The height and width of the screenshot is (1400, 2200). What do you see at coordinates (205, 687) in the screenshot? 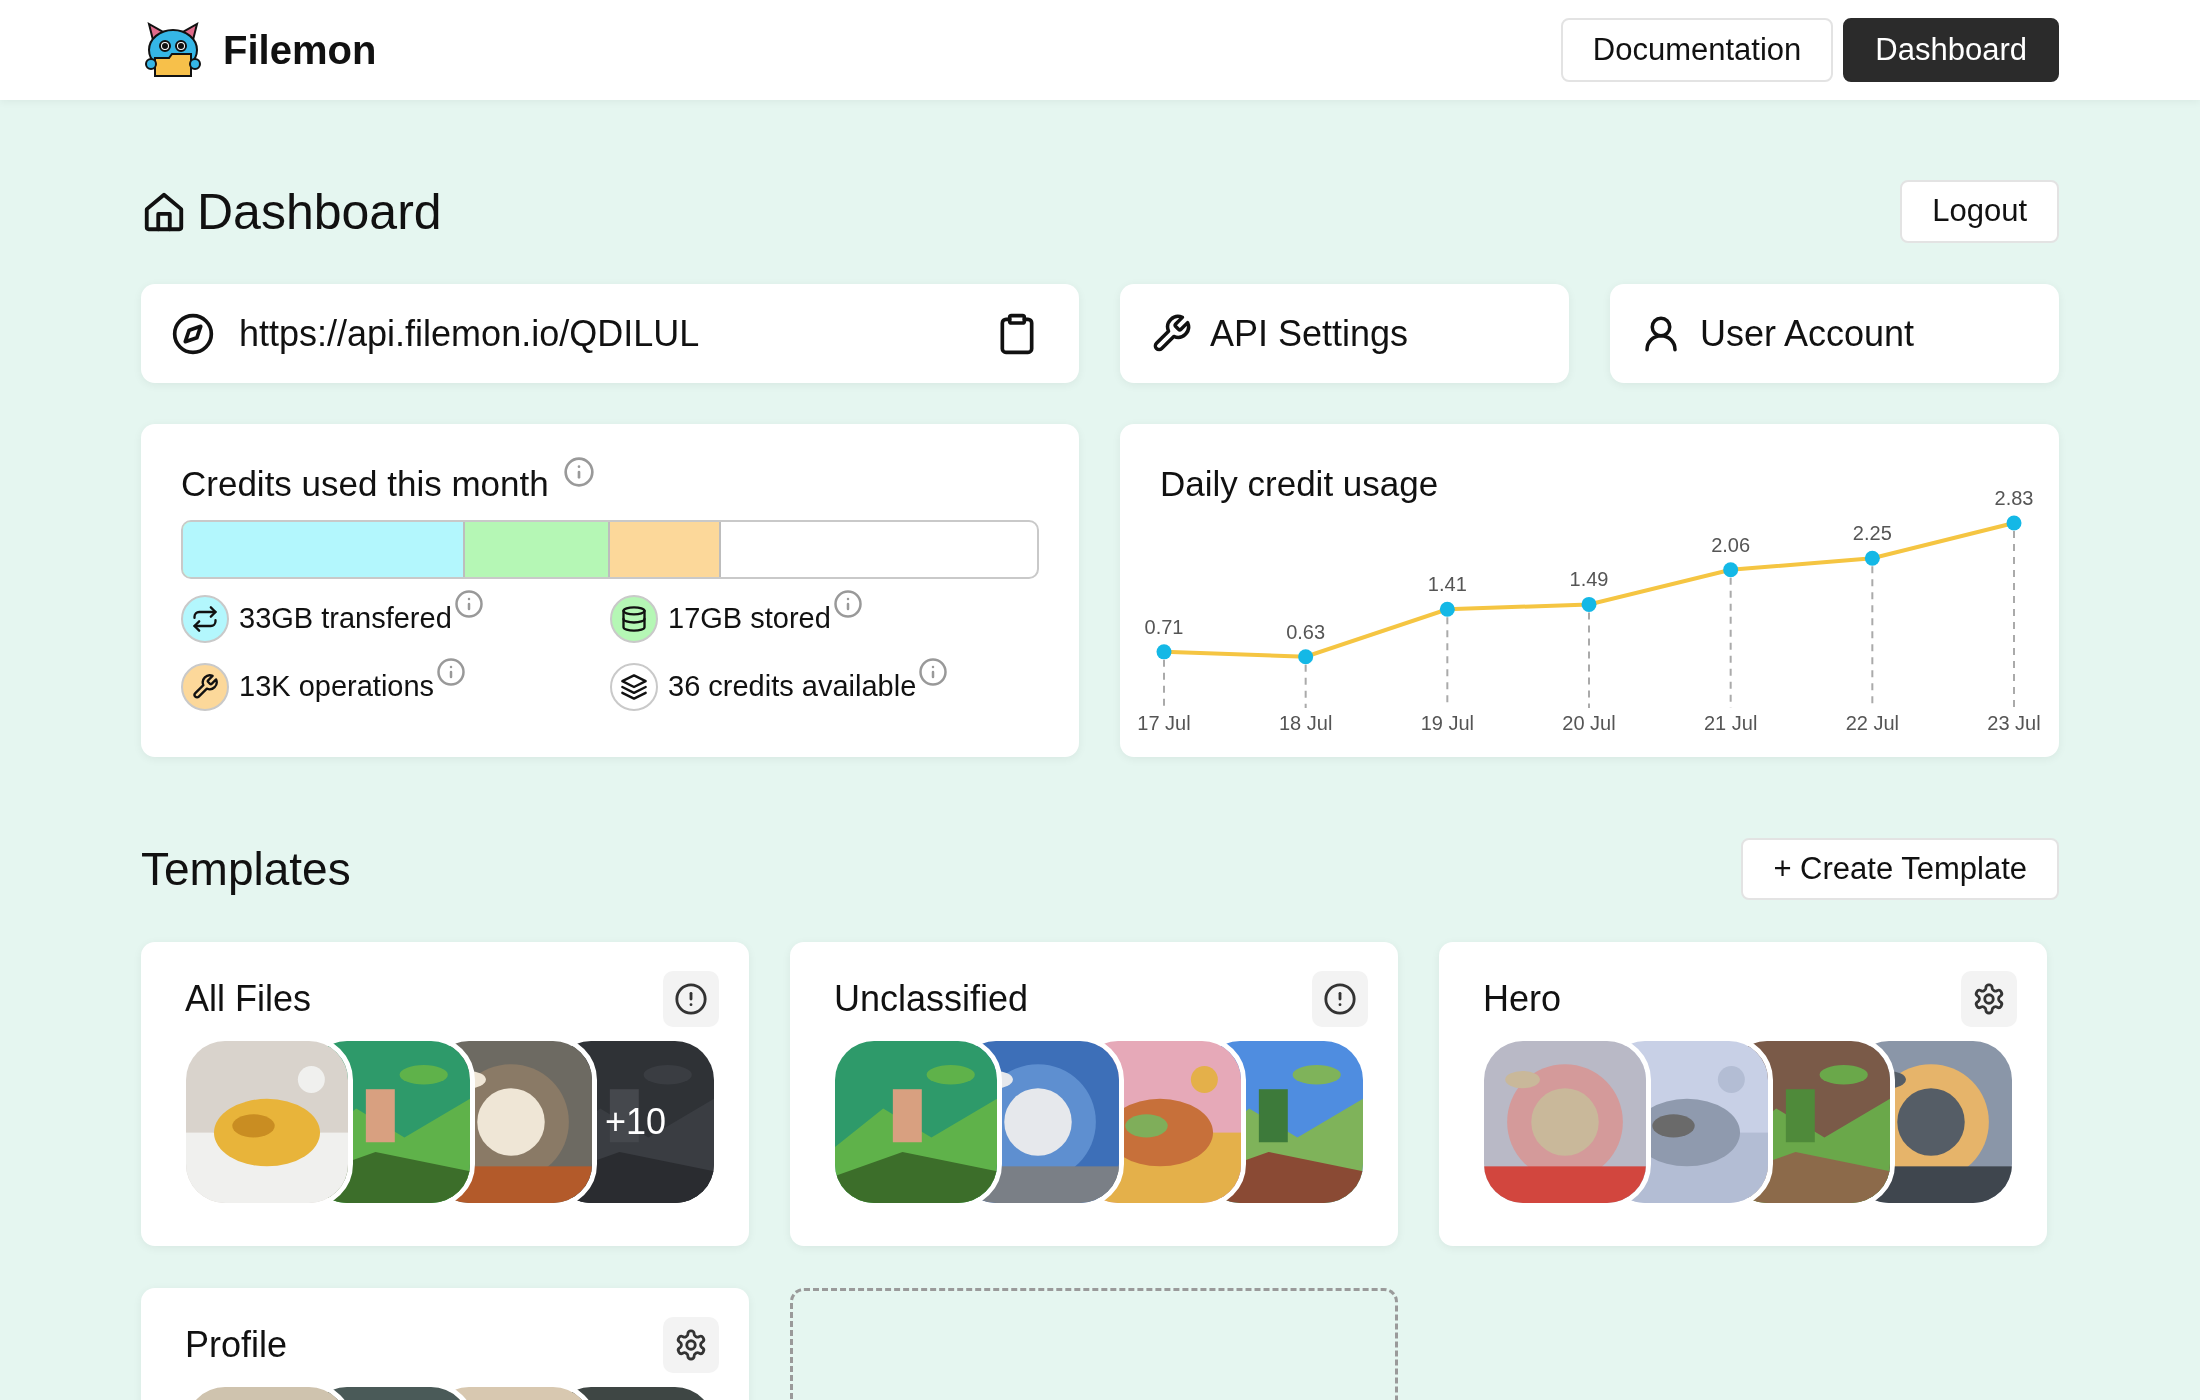
I see `wrench-icon` at bounding box center [205, 687].